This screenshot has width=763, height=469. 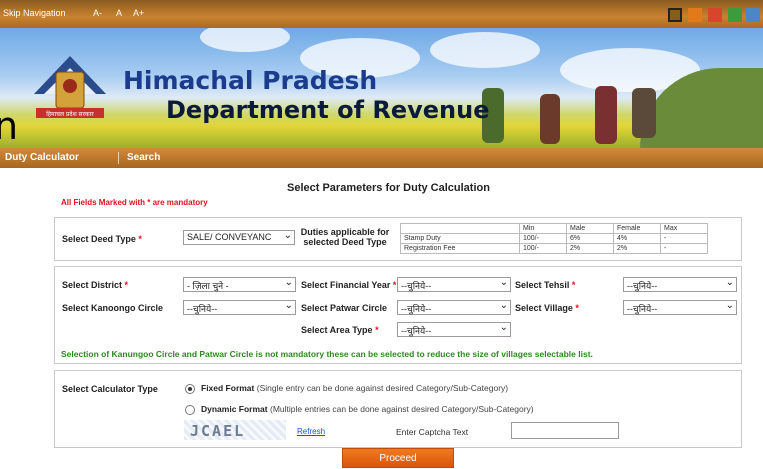 I want to click on banner-title-state: Himachal Pradesh, so click(x=250, y=80).